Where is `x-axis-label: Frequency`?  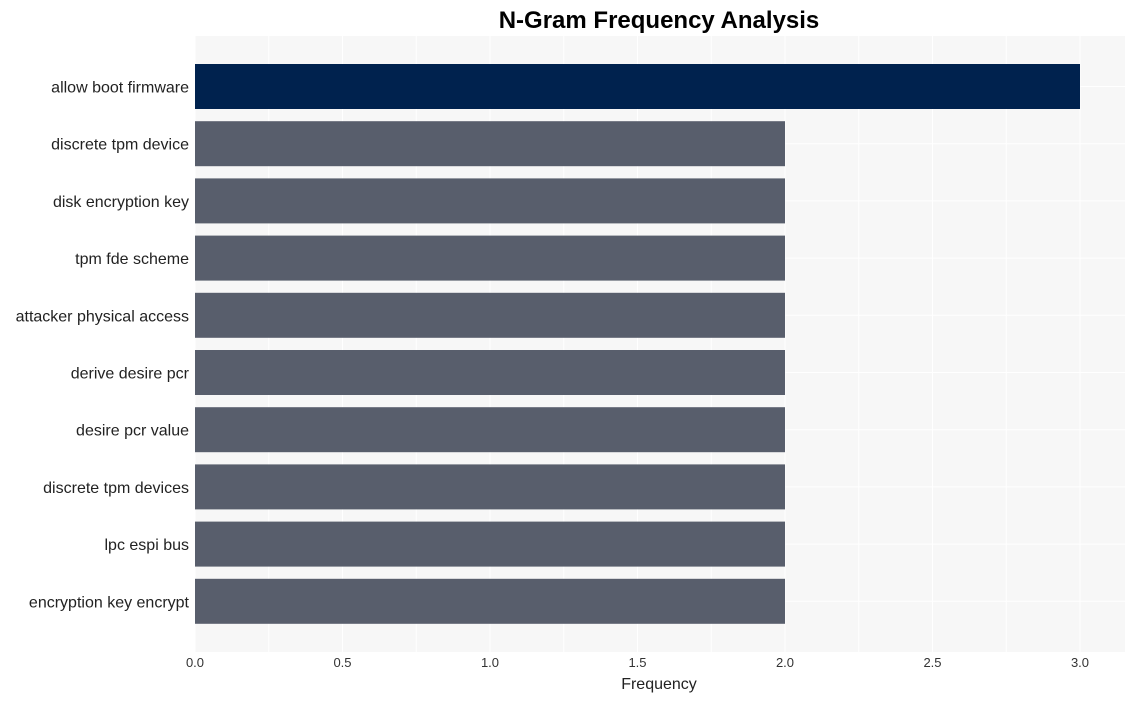 x-axis-label: Frequency is located at coordinates (659, 684).